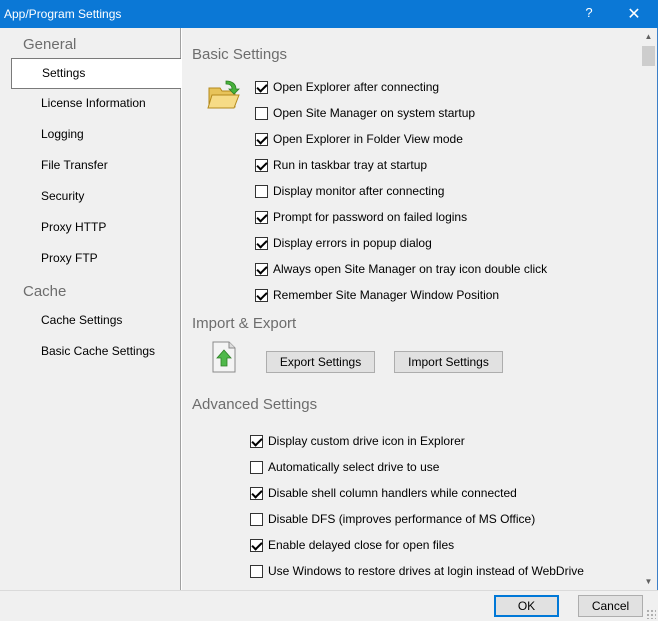 Image resolution: width=658 pixels, height=621 pixels. I want to click on sidebar-item-label: Basic Cache Settings, so click(98, 351).